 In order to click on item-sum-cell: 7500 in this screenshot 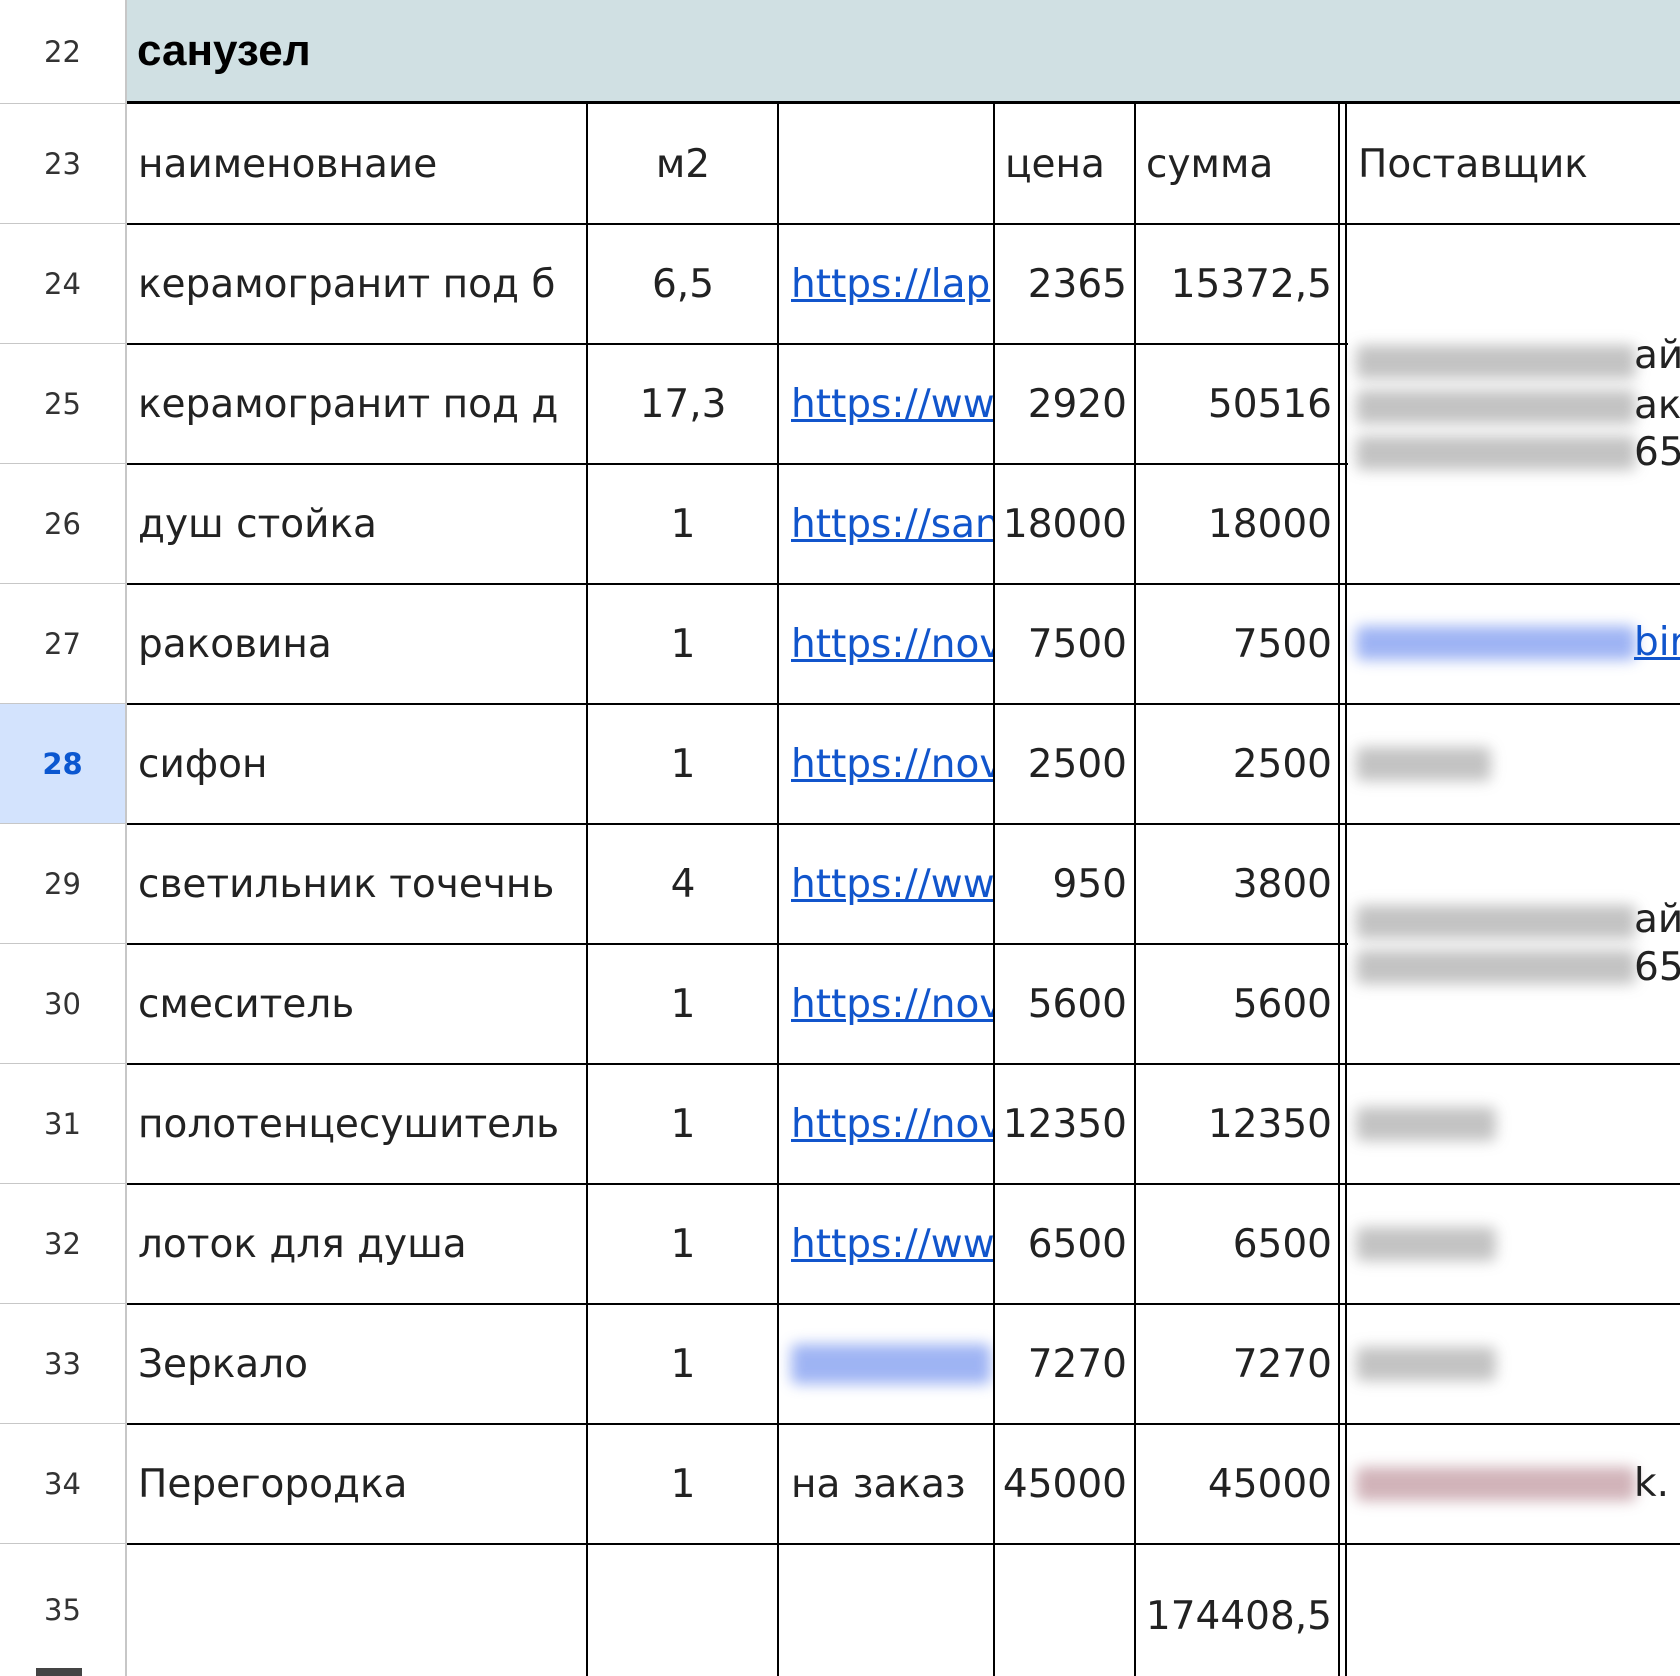, I will do `click(1238, 644)`.